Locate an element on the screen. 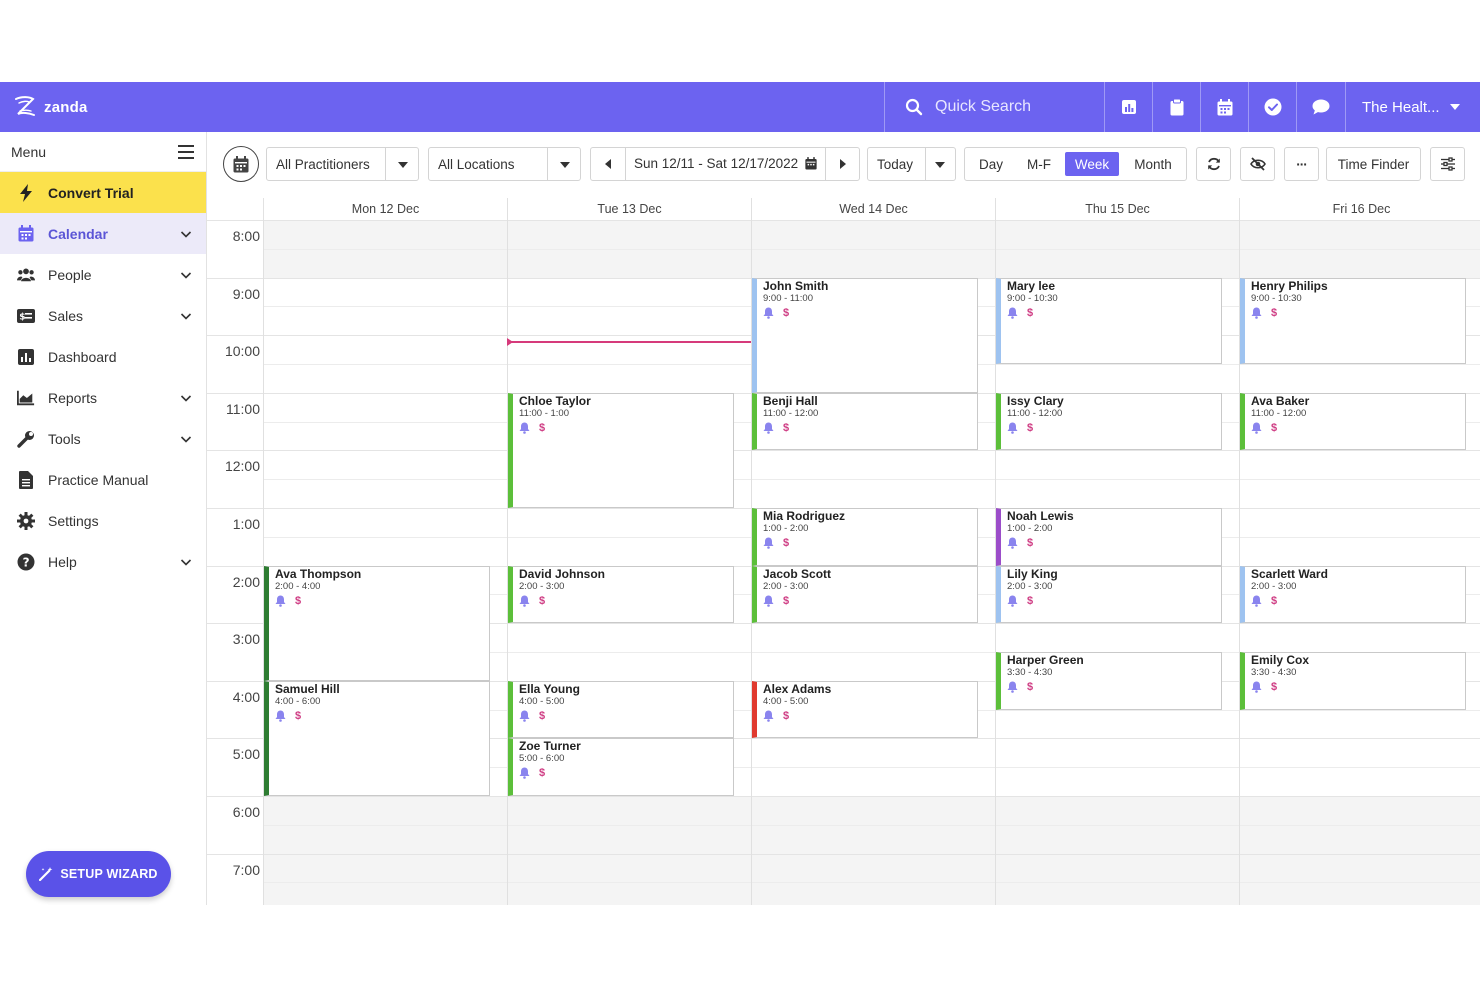 This screenshot has height=987, width=1480. sidebar-item-tools: Tools is located at coordinates (103, 438).